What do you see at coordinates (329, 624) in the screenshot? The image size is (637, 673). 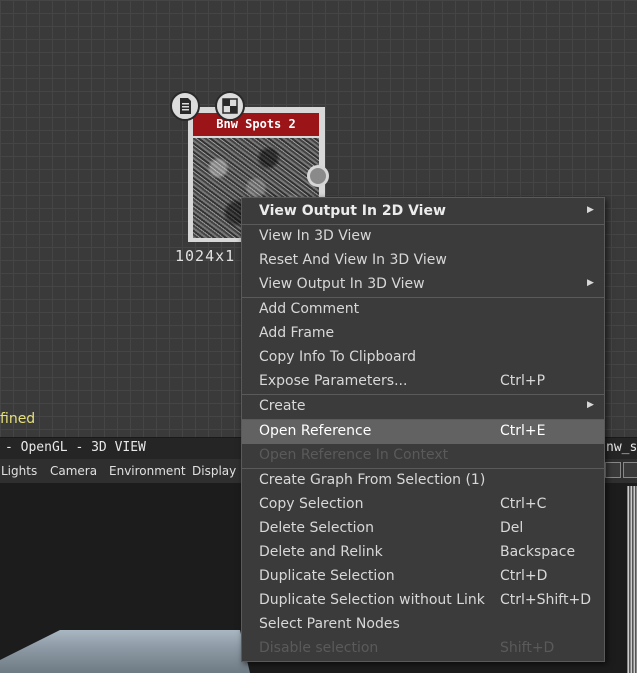 I see `menu-item-label: Select Parent Nodes` at bounding box center [329, 624].